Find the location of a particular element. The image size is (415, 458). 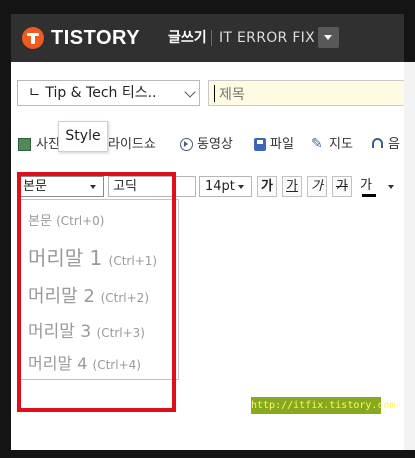

watermark: http://itfix.tistory.com is located at coordinates (323, 405).